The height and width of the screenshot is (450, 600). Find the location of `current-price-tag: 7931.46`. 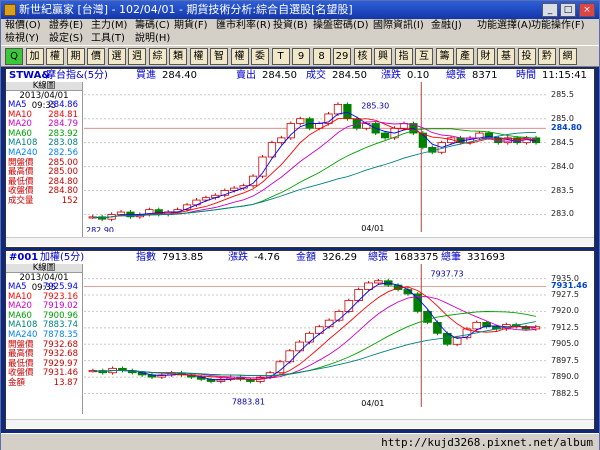

current-price-tag: 7931.46 is located at coordinates (569, 286).